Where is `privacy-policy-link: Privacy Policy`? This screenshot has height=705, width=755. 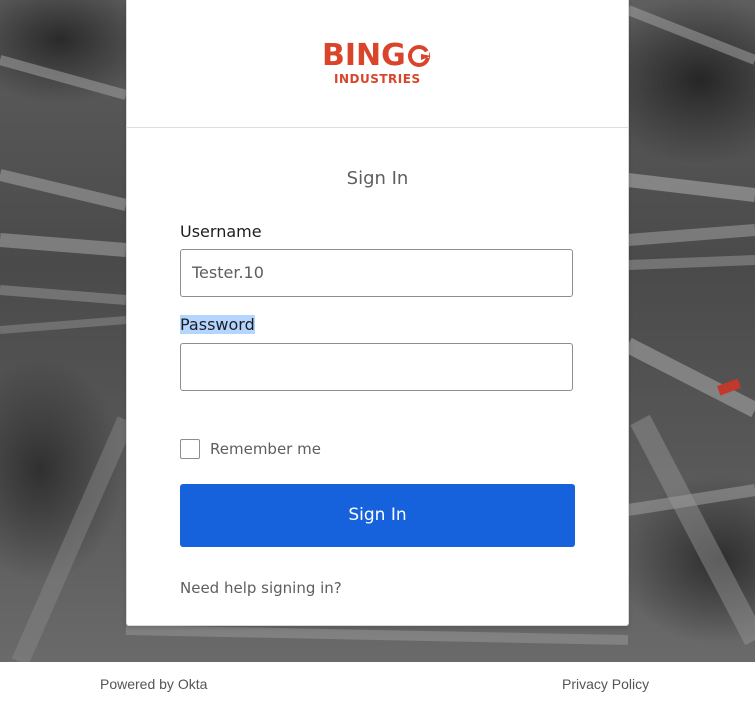 privacy-policy-link: Privacy Policy is located at coordinates (605, 684).